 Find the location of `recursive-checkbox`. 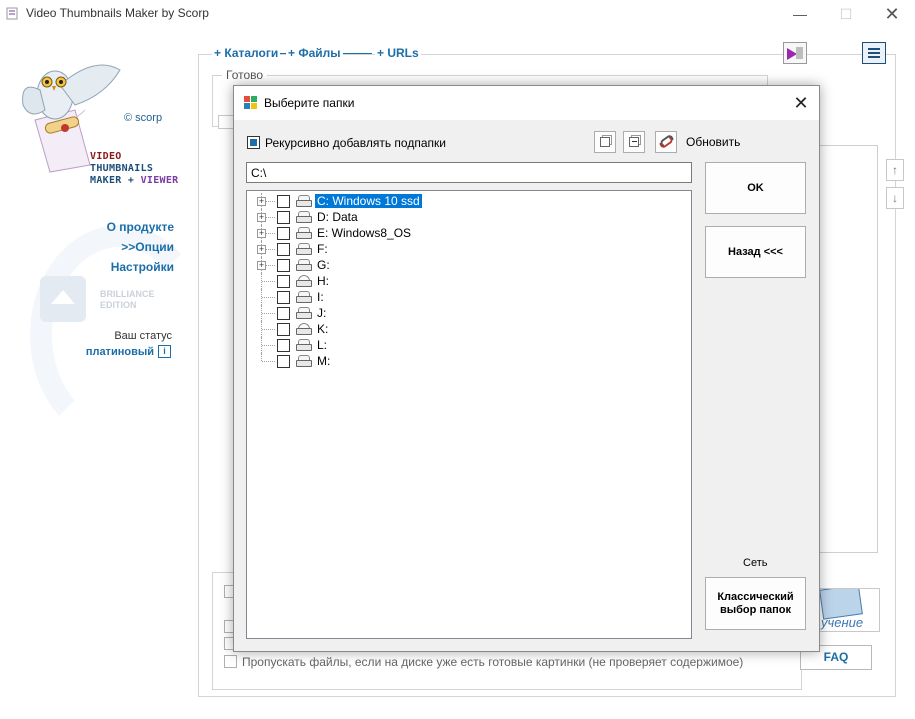

recursive-checkbox is located at coordinates (253, 142).